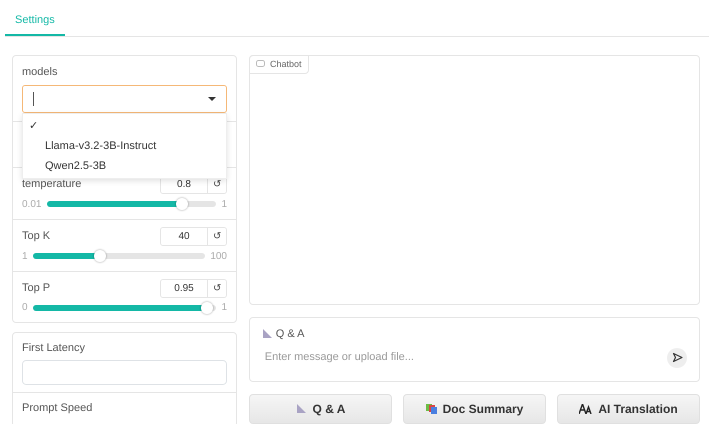  I want to click on slider-min: 1, so click(25, 257).